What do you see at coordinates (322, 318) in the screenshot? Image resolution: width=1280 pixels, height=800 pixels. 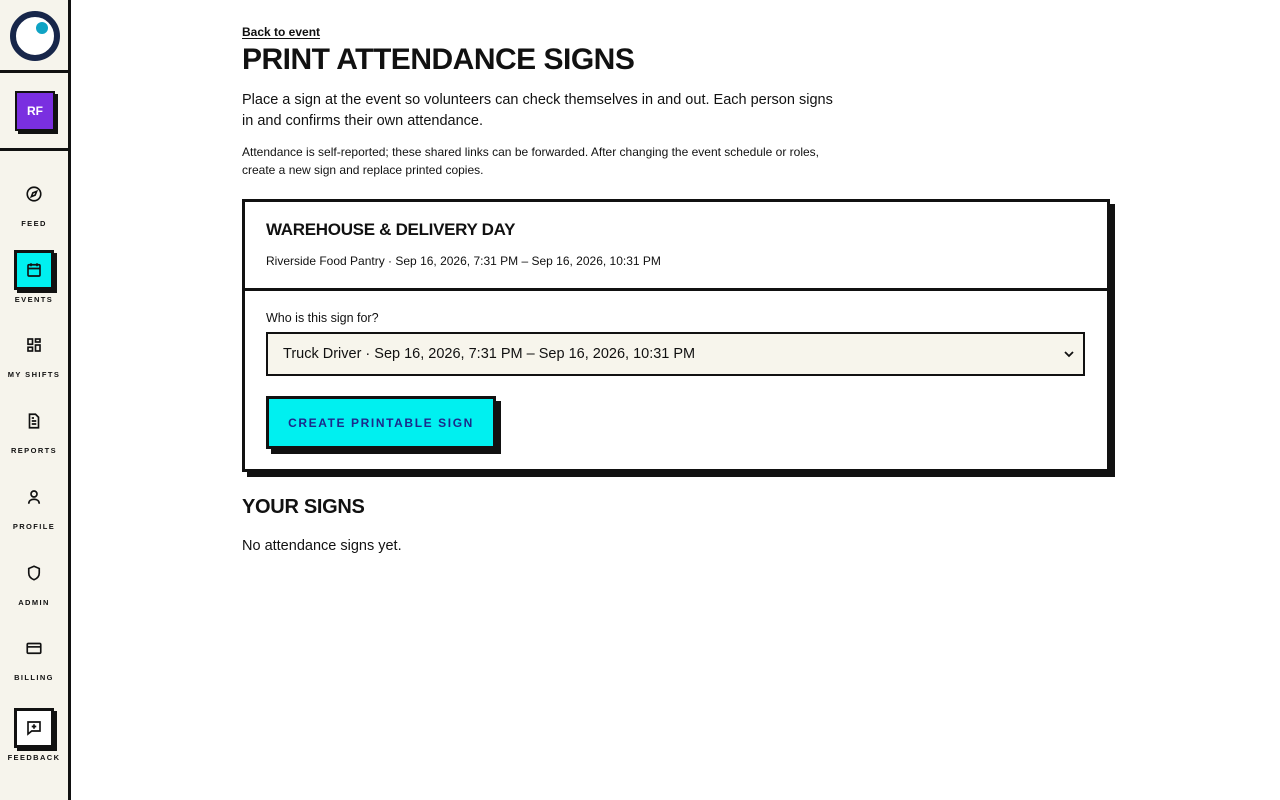 I see `role-select-label: Who is this sign for?` at bounding box center [322, 318].